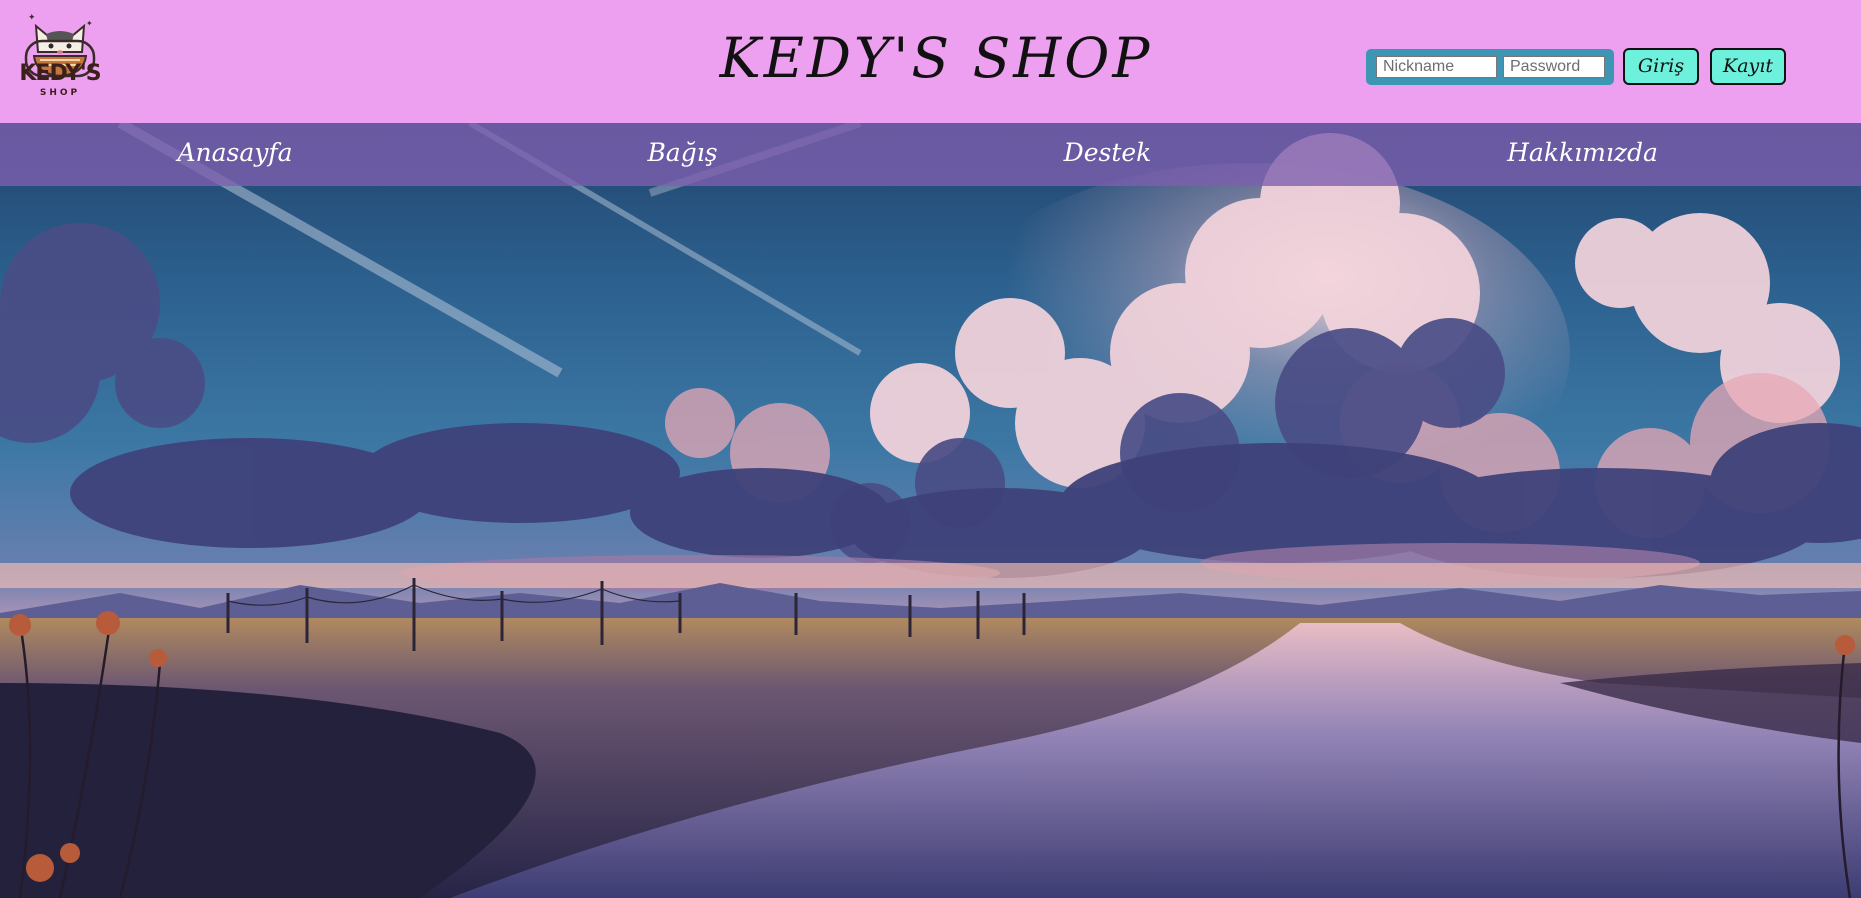  Describe the element at coordinates (1661, 66) in the screenshot. I see `login-button: Giriş` at that location.